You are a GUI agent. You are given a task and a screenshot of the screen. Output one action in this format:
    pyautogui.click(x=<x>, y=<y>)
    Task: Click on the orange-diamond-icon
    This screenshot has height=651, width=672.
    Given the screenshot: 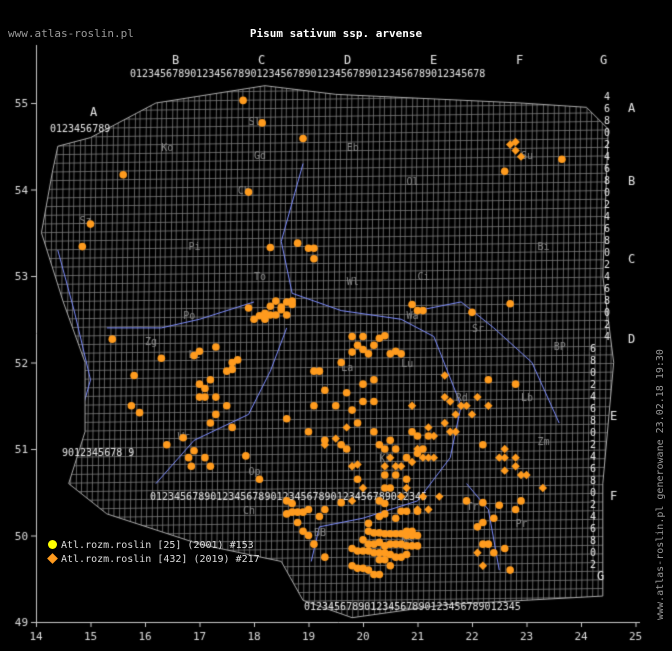 What is the action you would take?
    pyautogui.click(x=52, y=558)
    